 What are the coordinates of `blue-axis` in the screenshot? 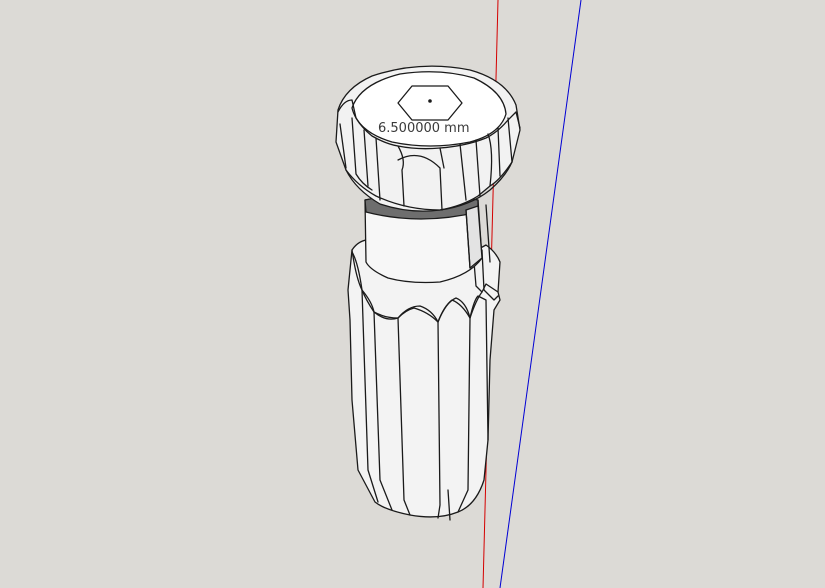 It's located at (540, 294).